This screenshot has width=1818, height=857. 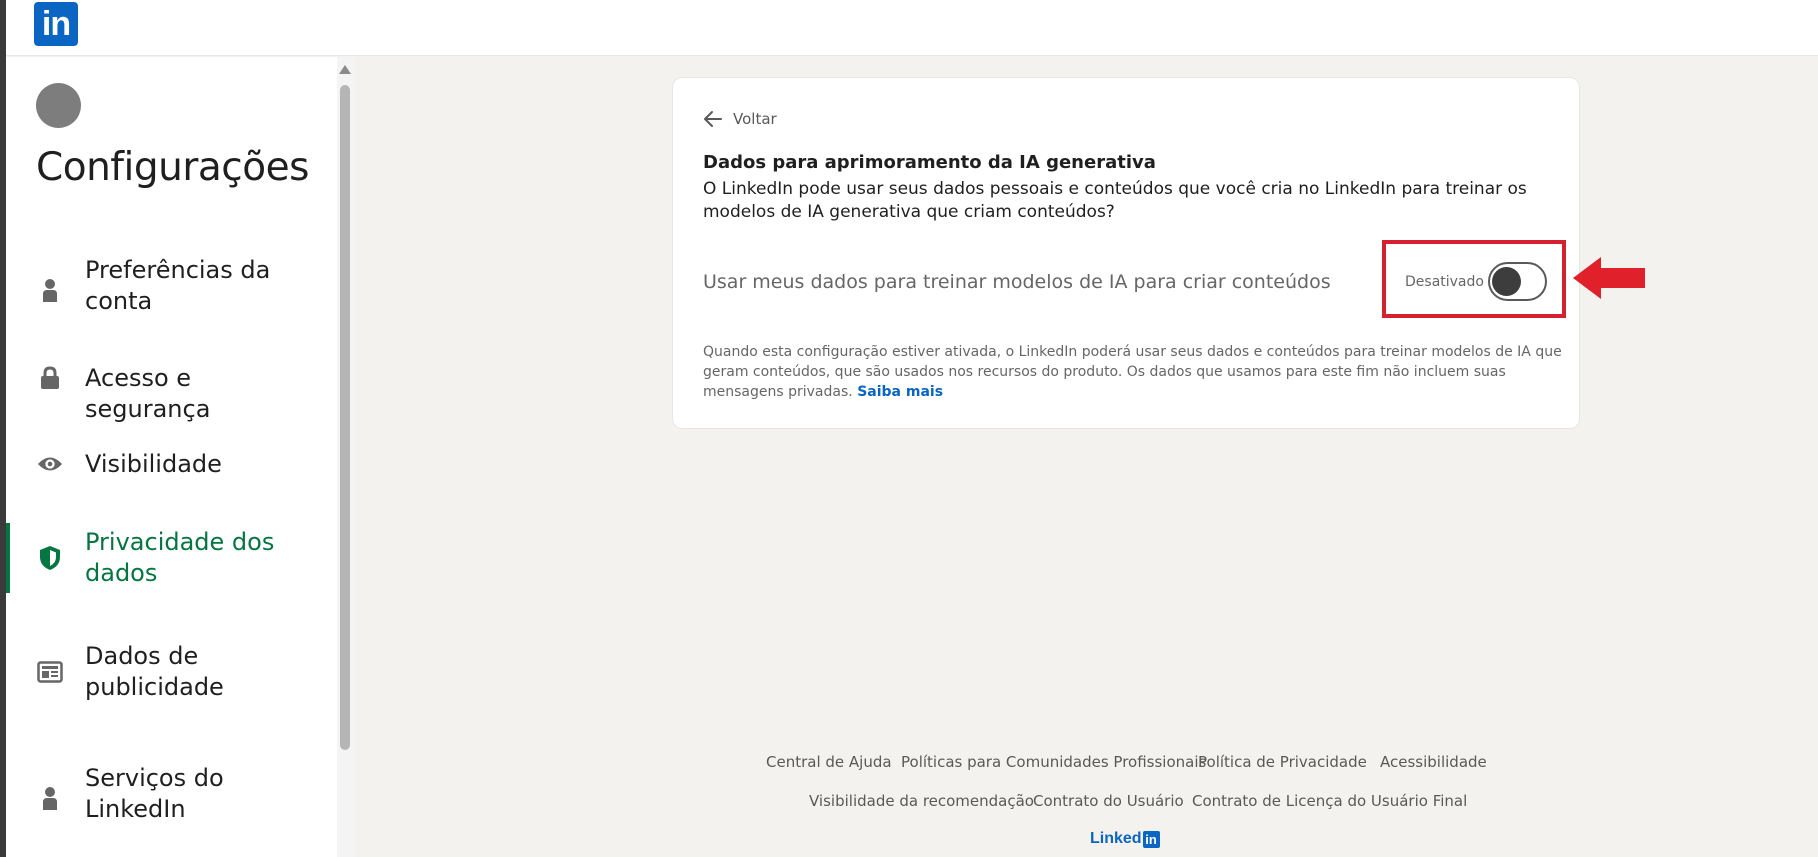 What do you see at coordinates (755, 119) in the screenshot?
I see `back-label: Voltar` at bounding box center [755, 119].